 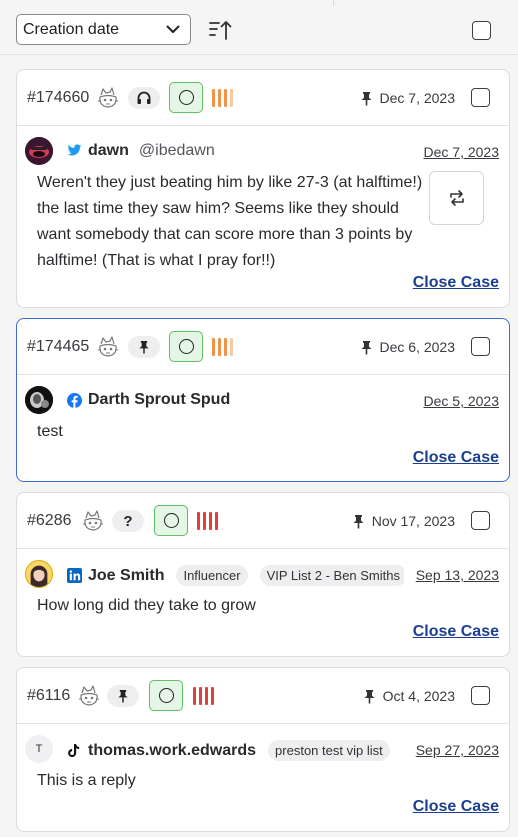 I want to click on toolbar: Creation date, so click(x=259, y=27).